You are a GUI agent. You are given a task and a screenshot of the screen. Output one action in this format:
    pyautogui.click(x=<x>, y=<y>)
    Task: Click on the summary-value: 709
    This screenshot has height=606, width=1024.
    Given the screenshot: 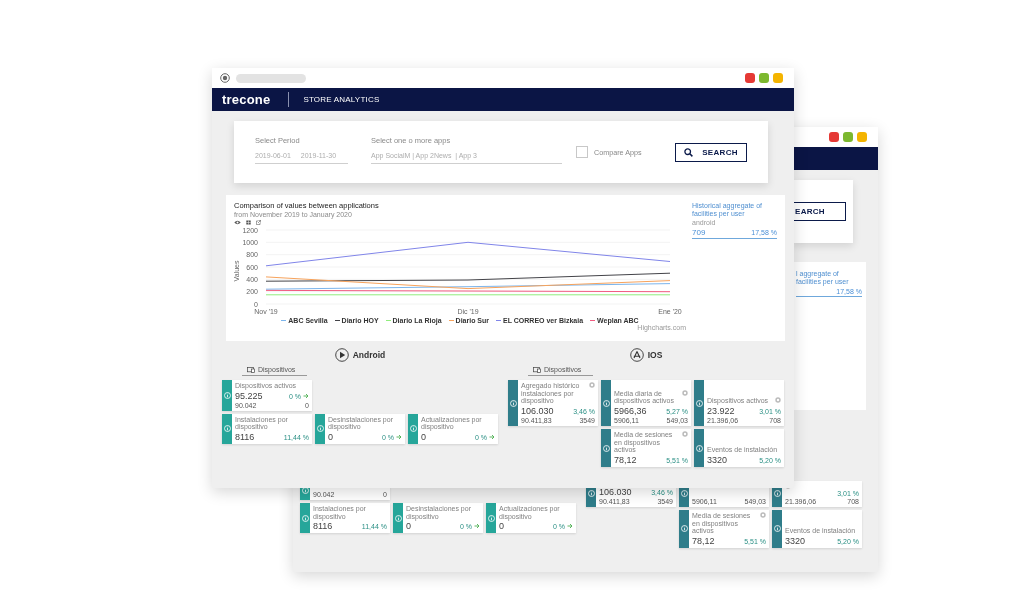 What is the action you would take?
    pyautogui.click(x=699, y=233)
    